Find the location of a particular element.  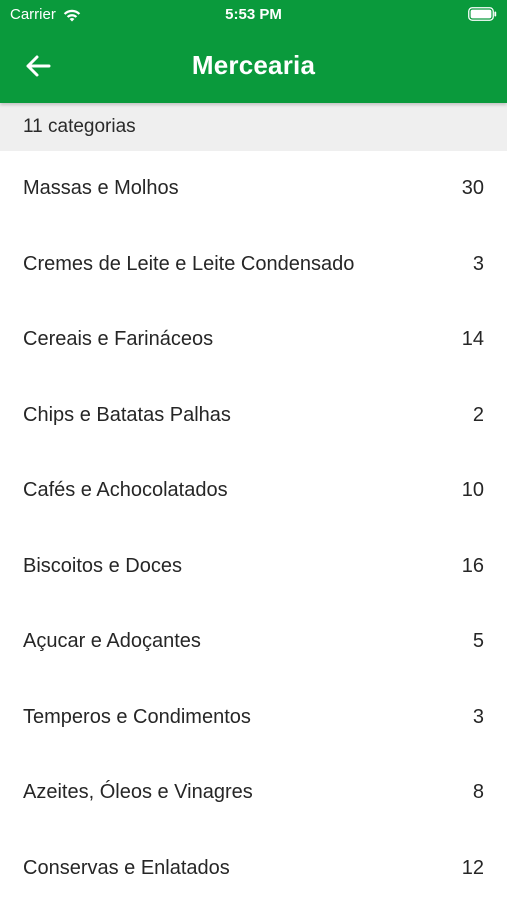

category-count: 5 is located at coordinates (478, 641).